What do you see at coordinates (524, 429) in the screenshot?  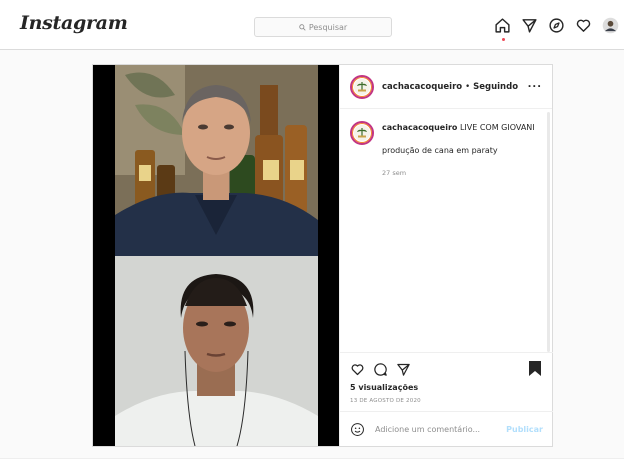 I see `publish-button: Publicar` at bounding box center [524, 429].